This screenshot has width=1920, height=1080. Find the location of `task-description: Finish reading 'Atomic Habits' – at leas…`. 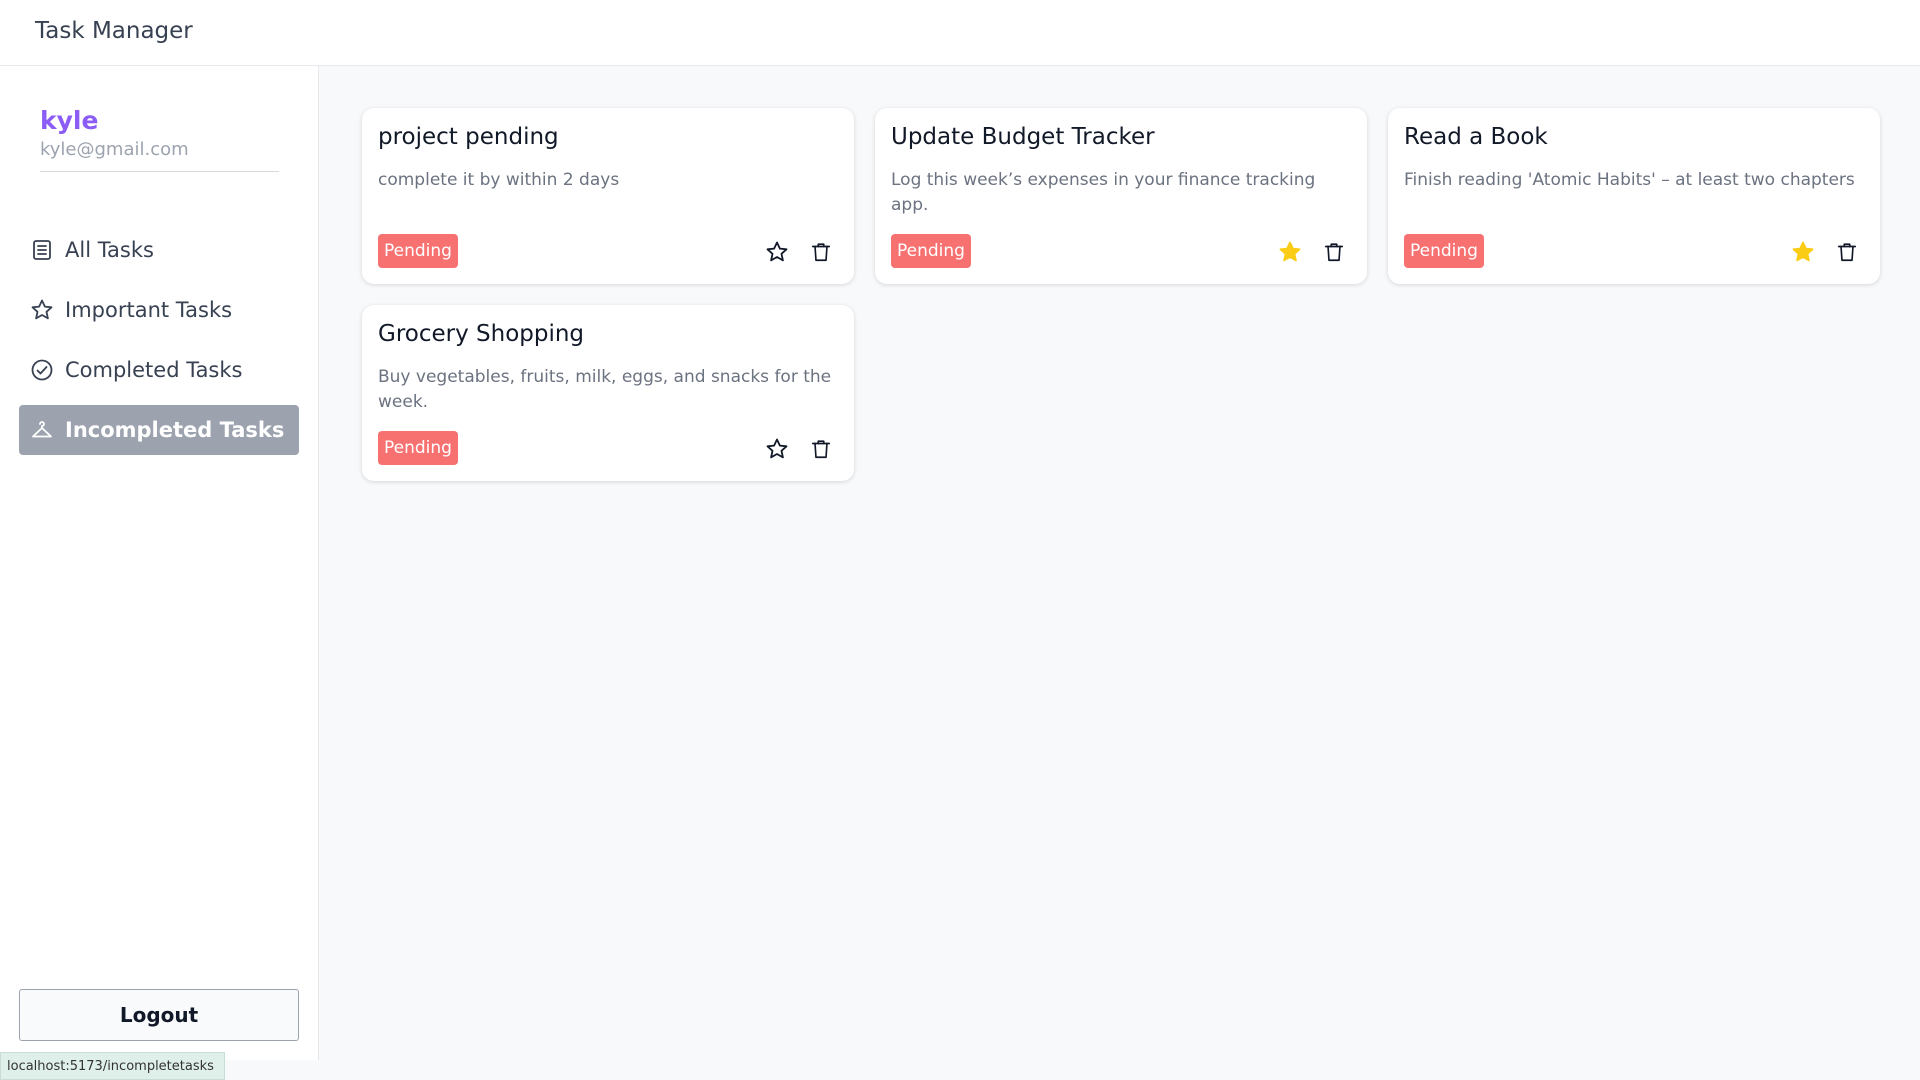

task-description: Finish reading 'Atomic Habits' – at leas… is located at coordinates (1629, 180).